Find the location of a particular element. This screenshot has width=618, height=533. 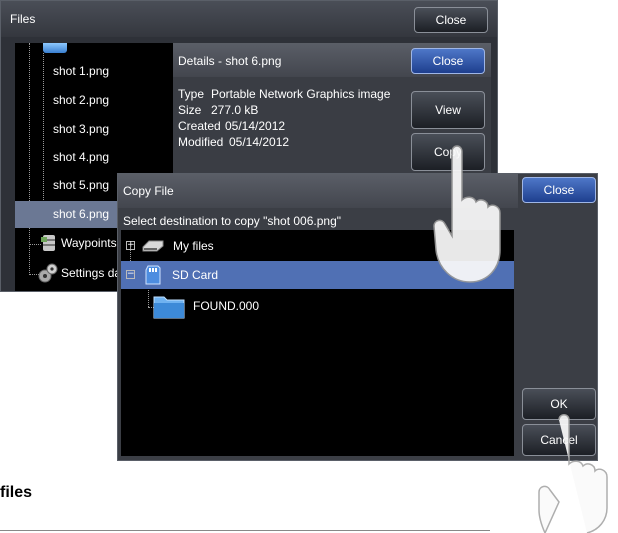

files-titlebar: Files Close is located at coordinates (249, 19).